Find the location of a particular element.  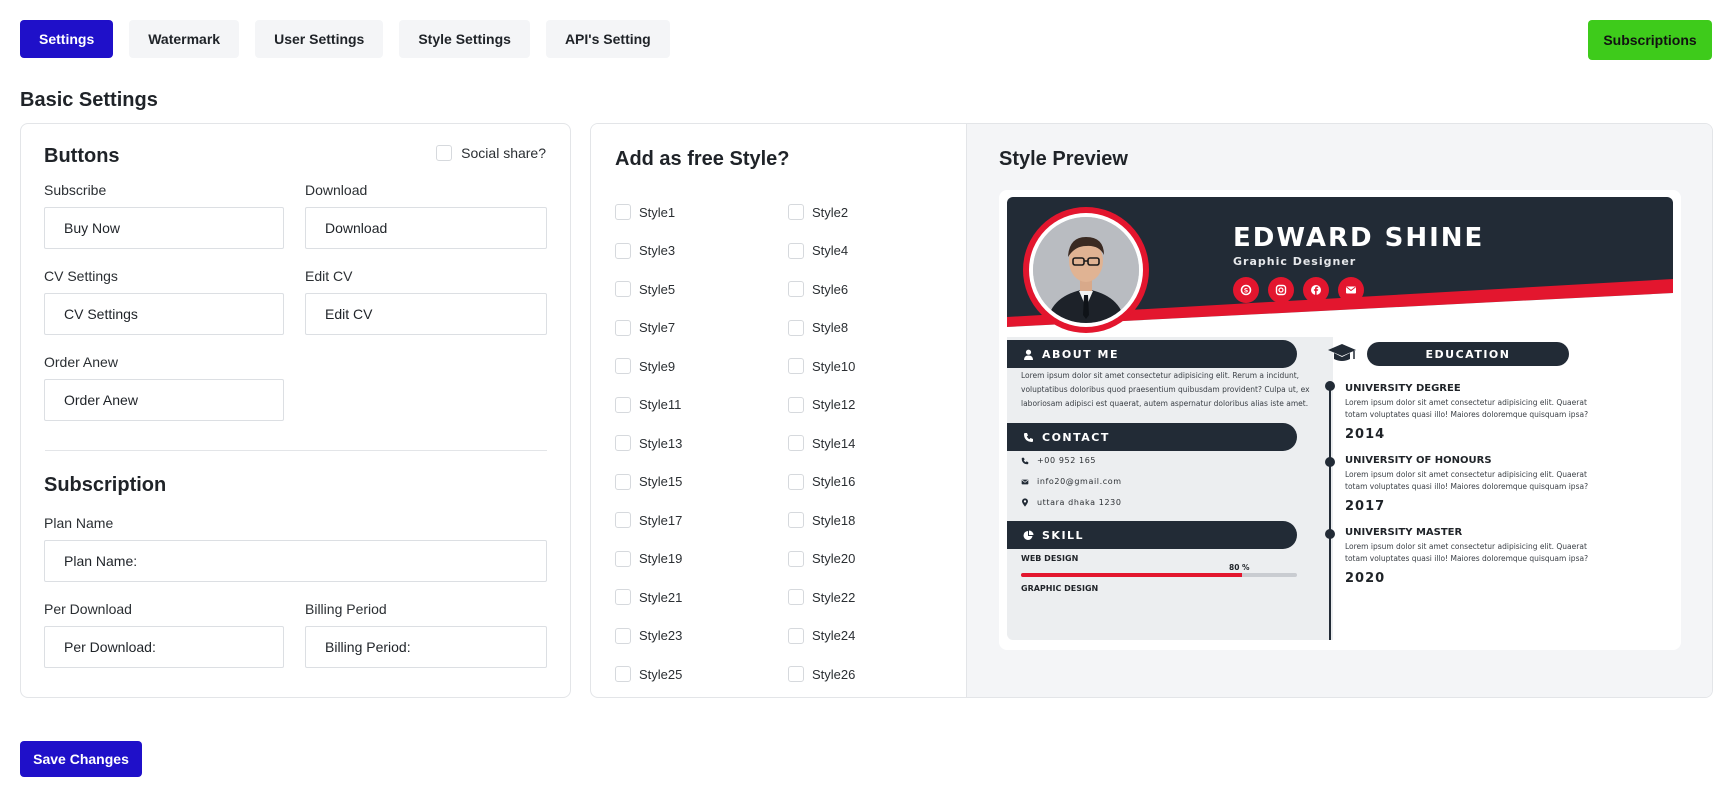

style-label: Style17 is located at coordinates (661, 520).